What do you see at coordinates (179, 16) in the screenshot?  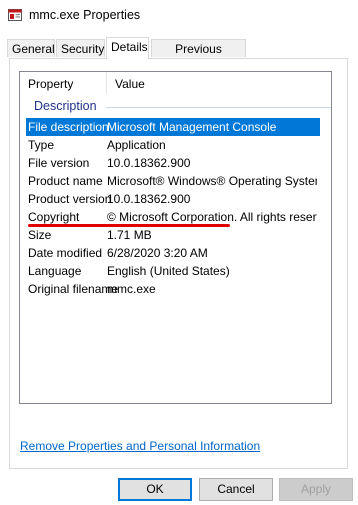 I see `title-bar: mmc.exe Properties` at bounding box center [179, 16].